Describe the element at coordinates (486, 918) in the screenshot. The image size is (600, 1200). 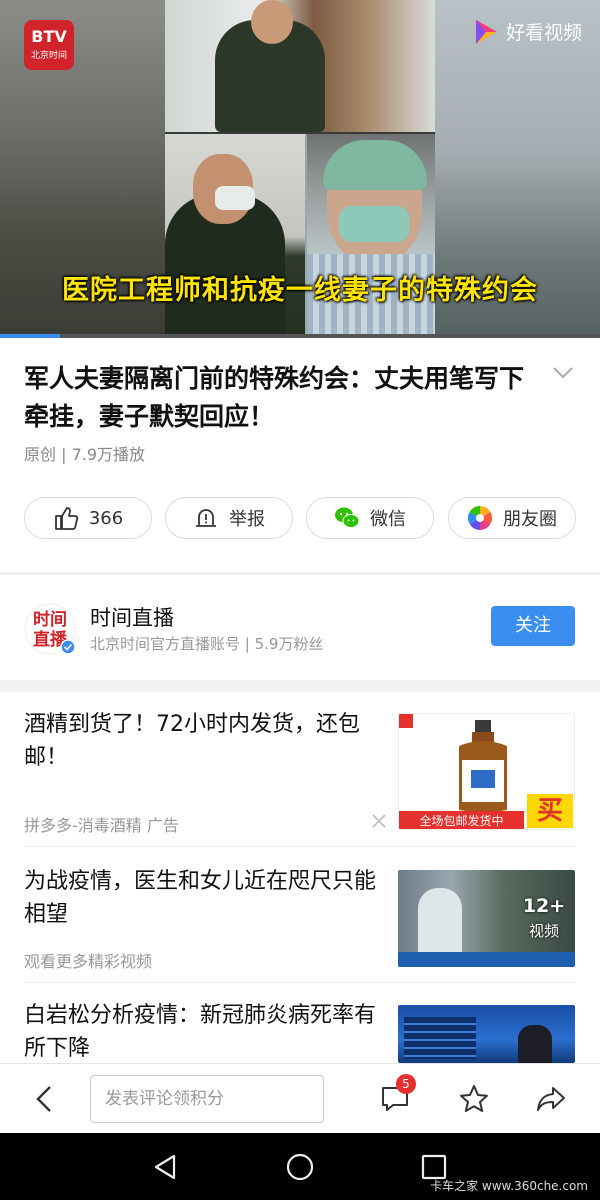
I see `feed-item-thumbnail: 12+ 视频` at that location.